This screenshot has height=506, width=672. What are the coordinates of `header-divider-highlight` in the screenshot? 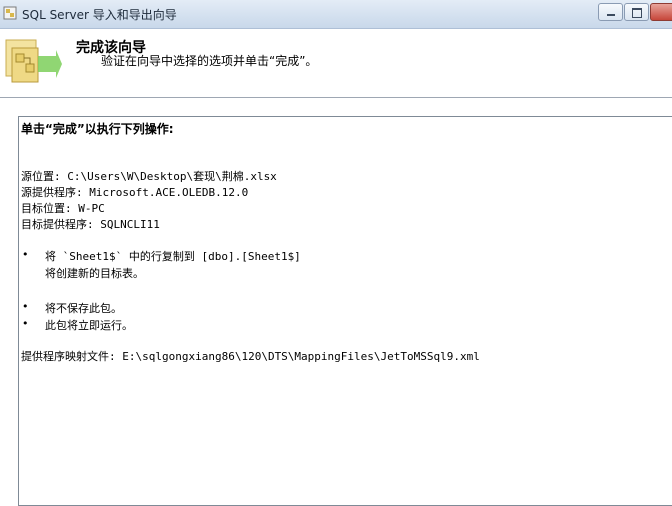 It's located at (336, 98).